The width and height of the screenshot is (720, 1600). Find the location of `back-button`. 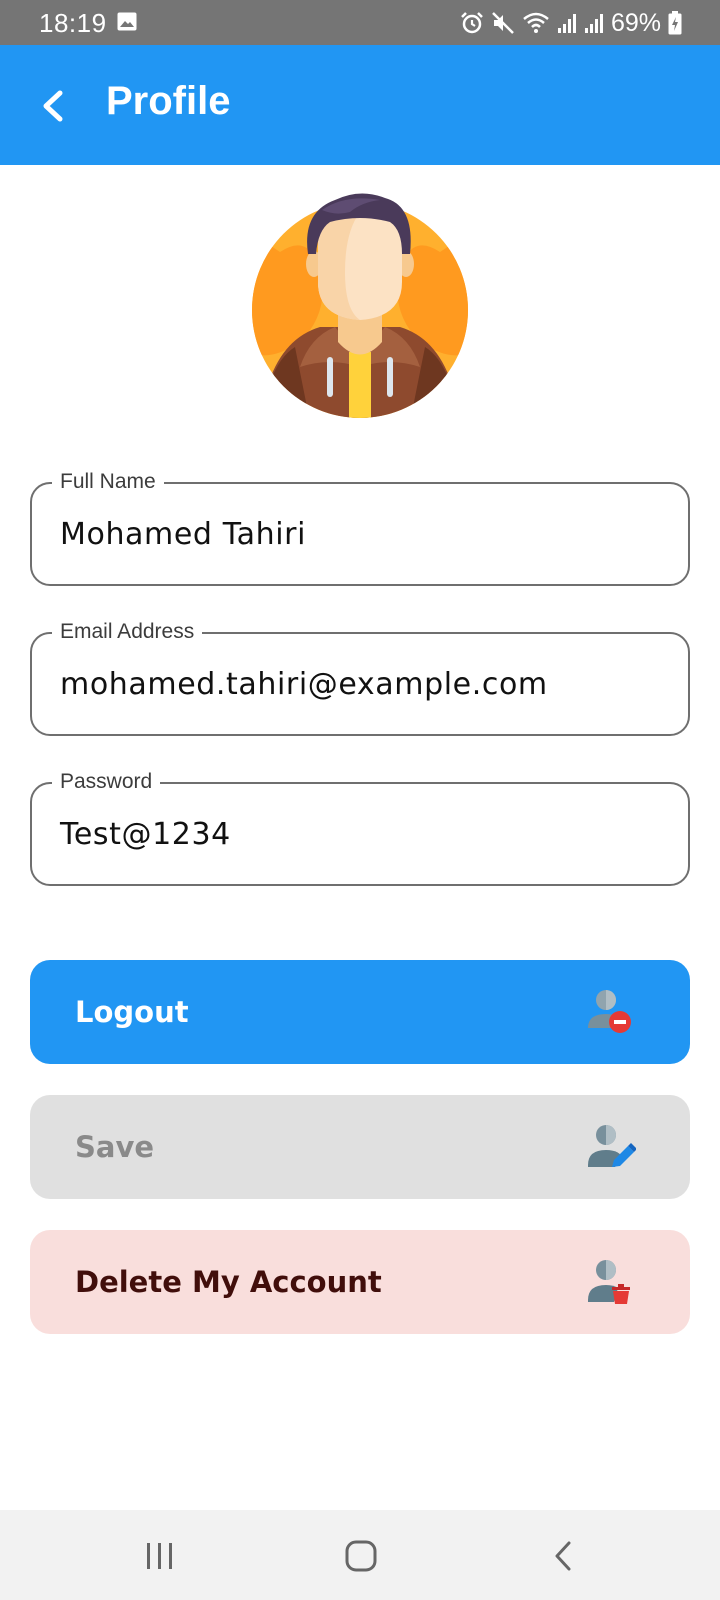

back-button is located at coordinates (53, 106).